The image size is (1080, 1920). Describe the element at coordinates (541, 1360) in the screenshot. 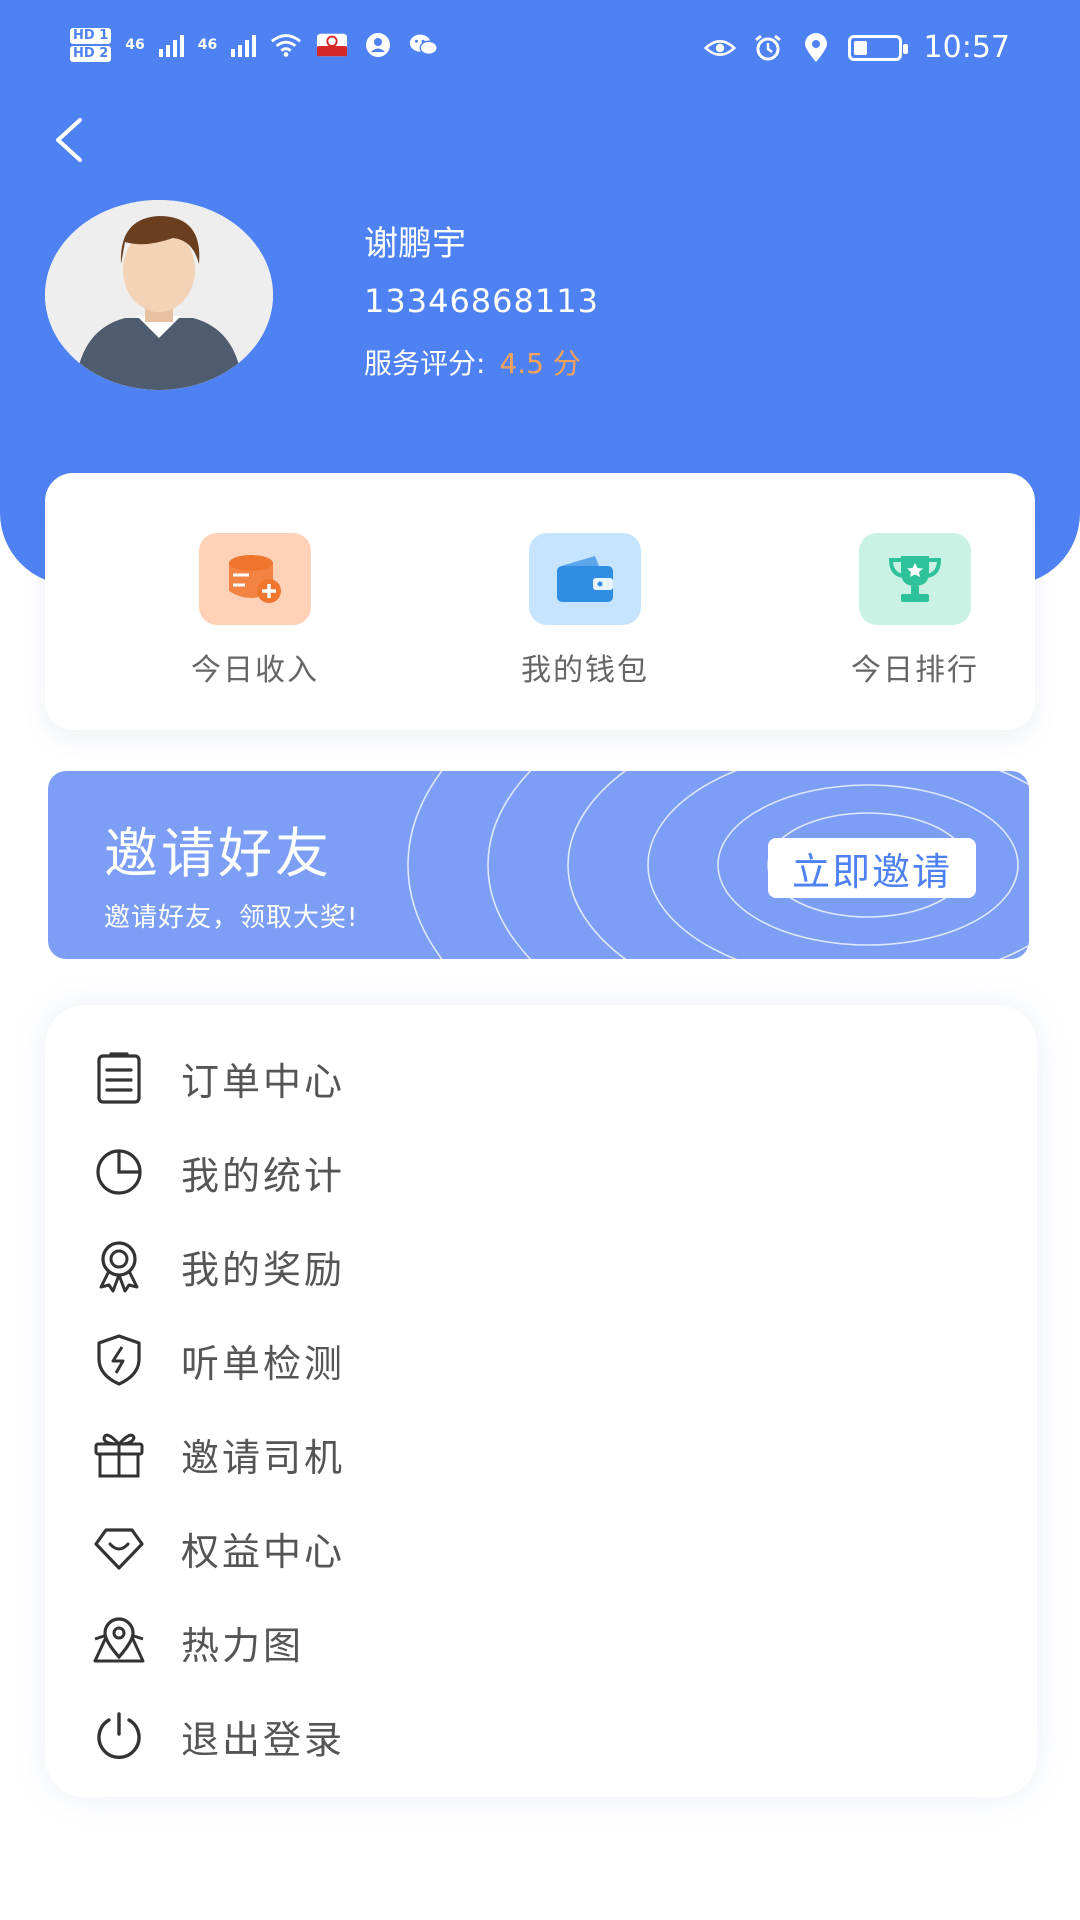

I see `menu-item-order-check: 听单检测` at that location.